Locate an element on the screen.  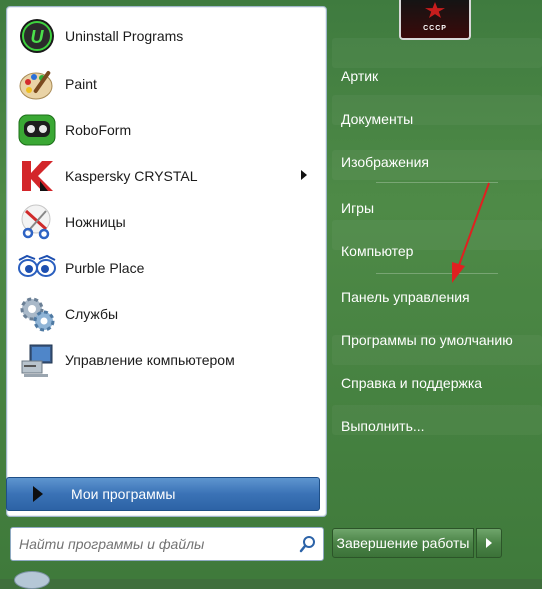
star-icon is located at coordinates (435, 10).